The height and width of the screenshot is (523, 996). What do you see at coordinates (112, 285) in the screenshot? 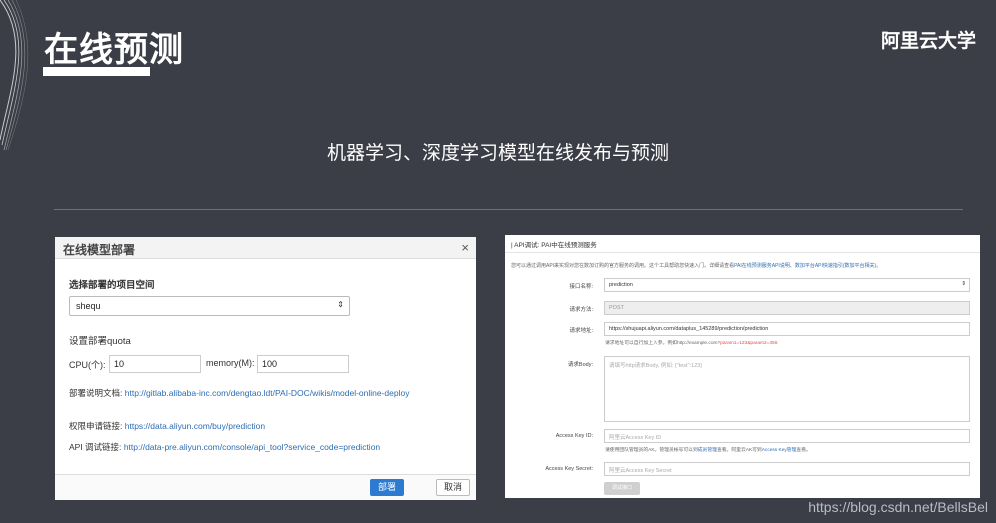
I see `project-label: 选择部署的项目空间` at bounding box center [112, 285].